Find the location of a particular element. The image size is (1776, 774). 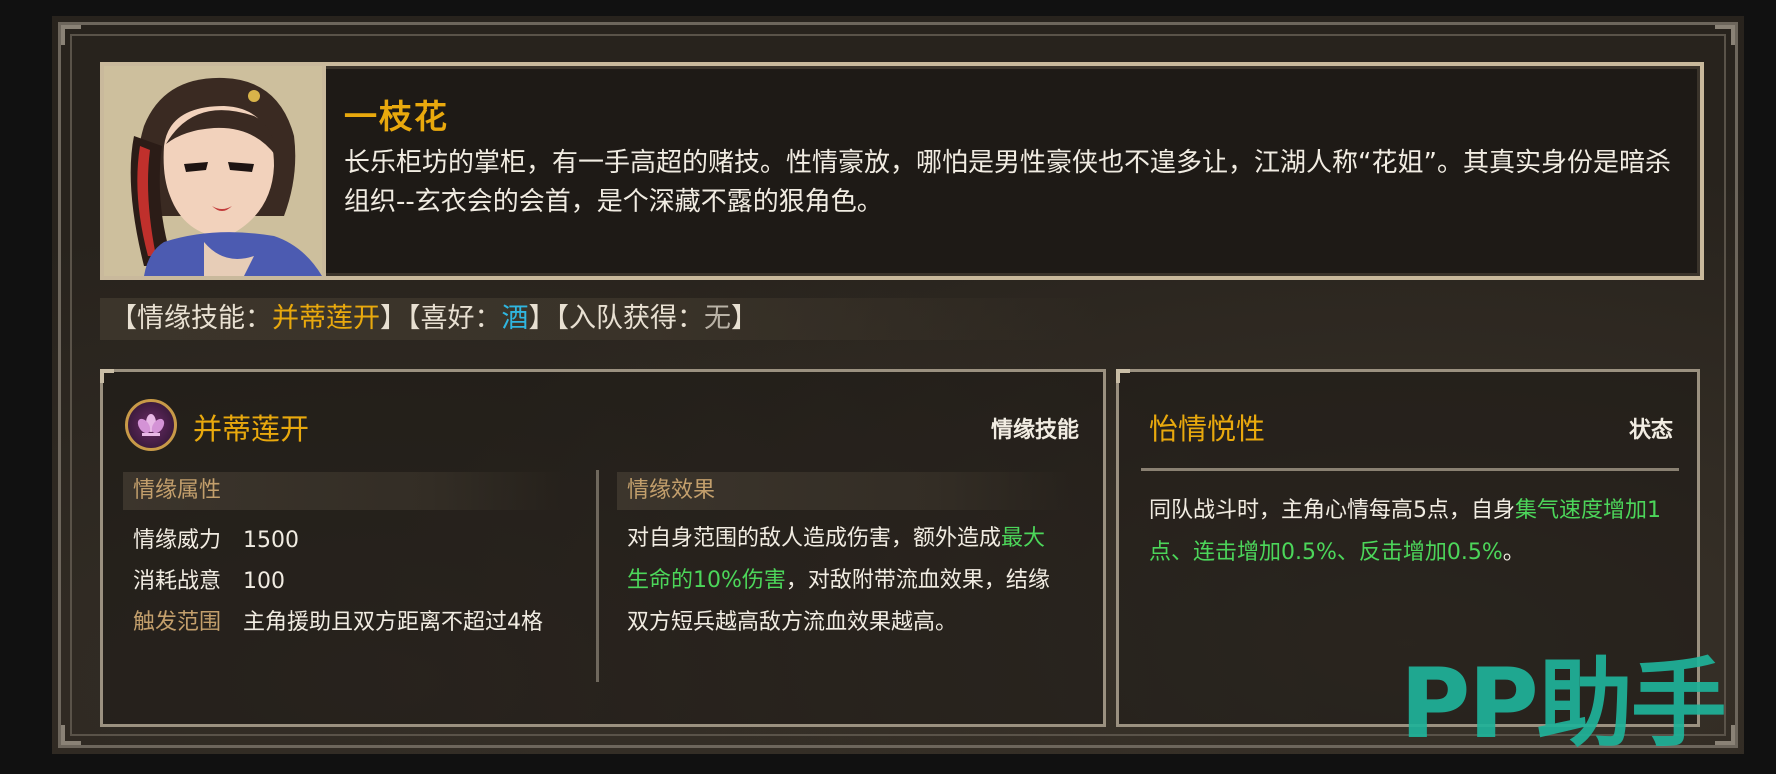

hobby-value: 酒 is located at coordinates (515, 318).